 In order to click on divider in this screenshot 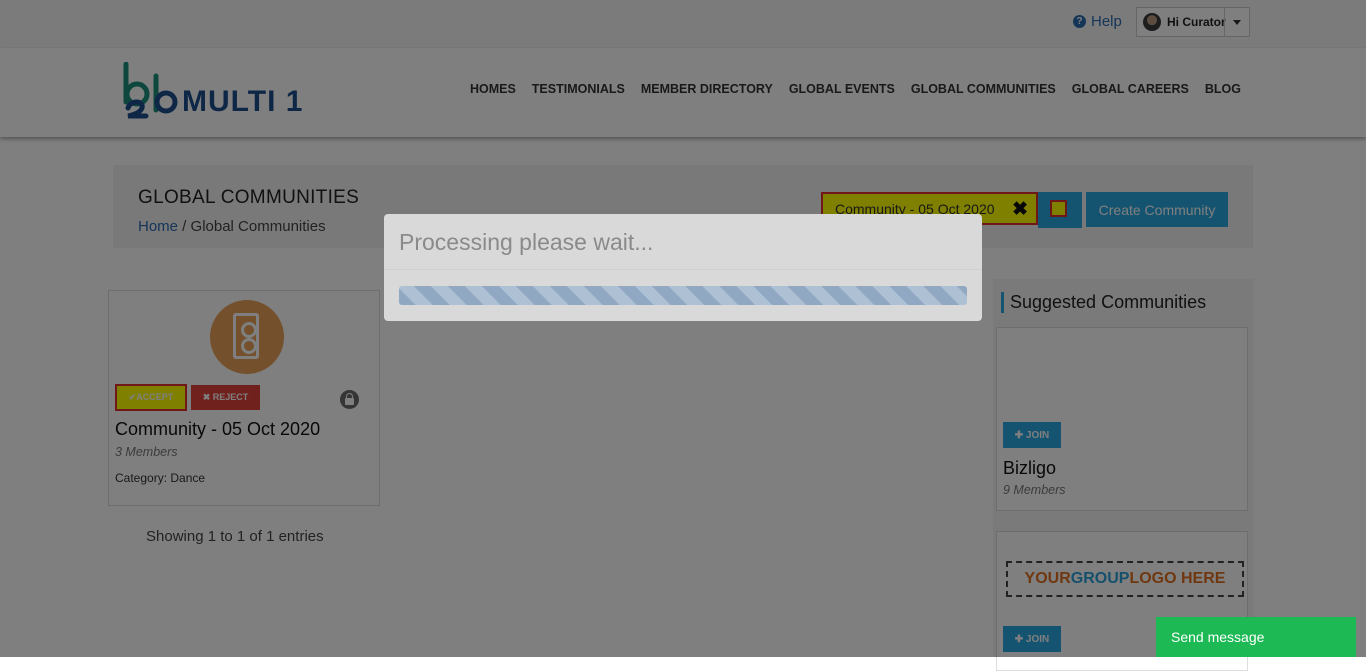, I will do `click(683, 269)`.